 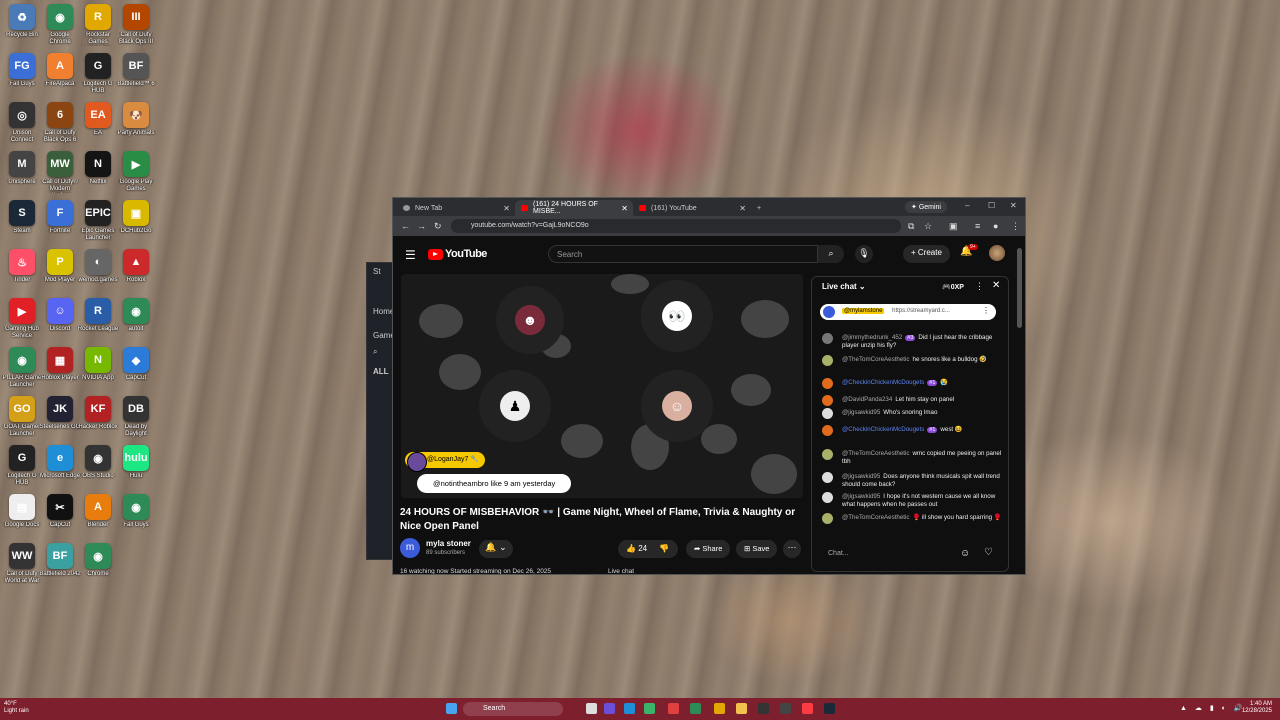 What do you see at coordinates (829, 708) in the screenshot?
I see `steam-icon` at bounding box center [829, 708].